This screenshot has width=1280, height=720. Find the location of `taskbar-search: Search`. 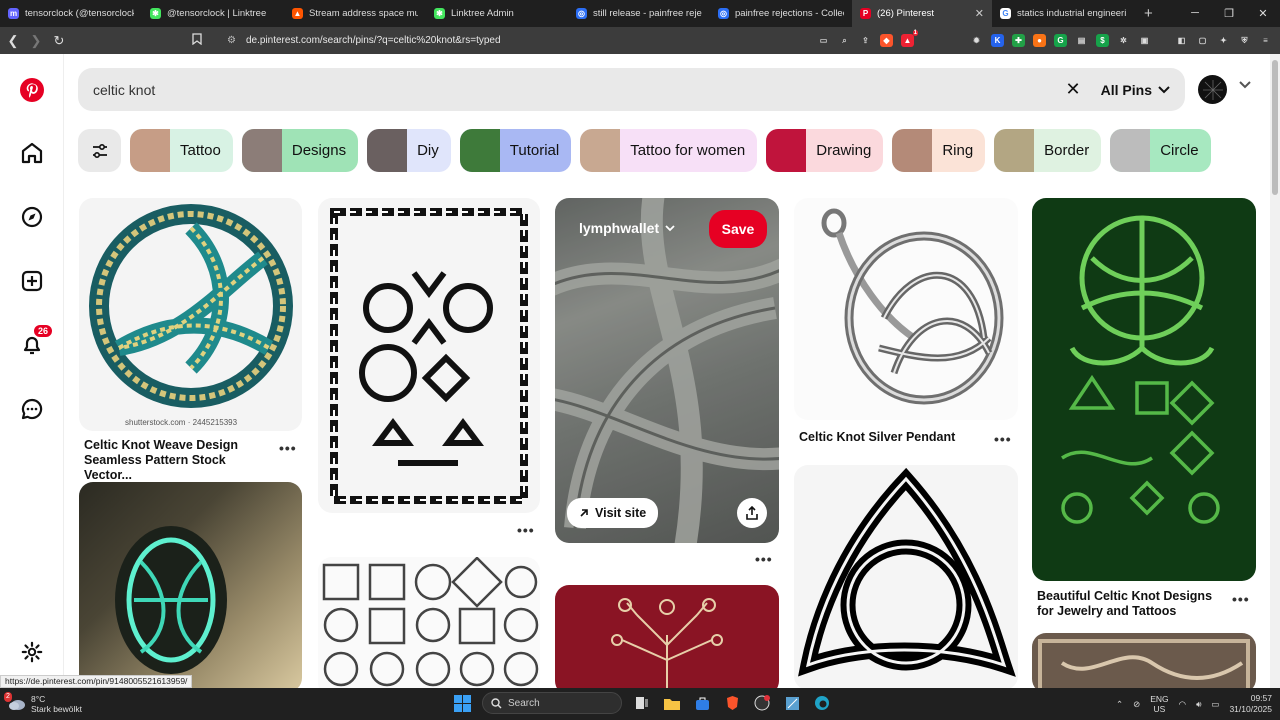

taskbar-search: Search is located at coordinates (552, 703).